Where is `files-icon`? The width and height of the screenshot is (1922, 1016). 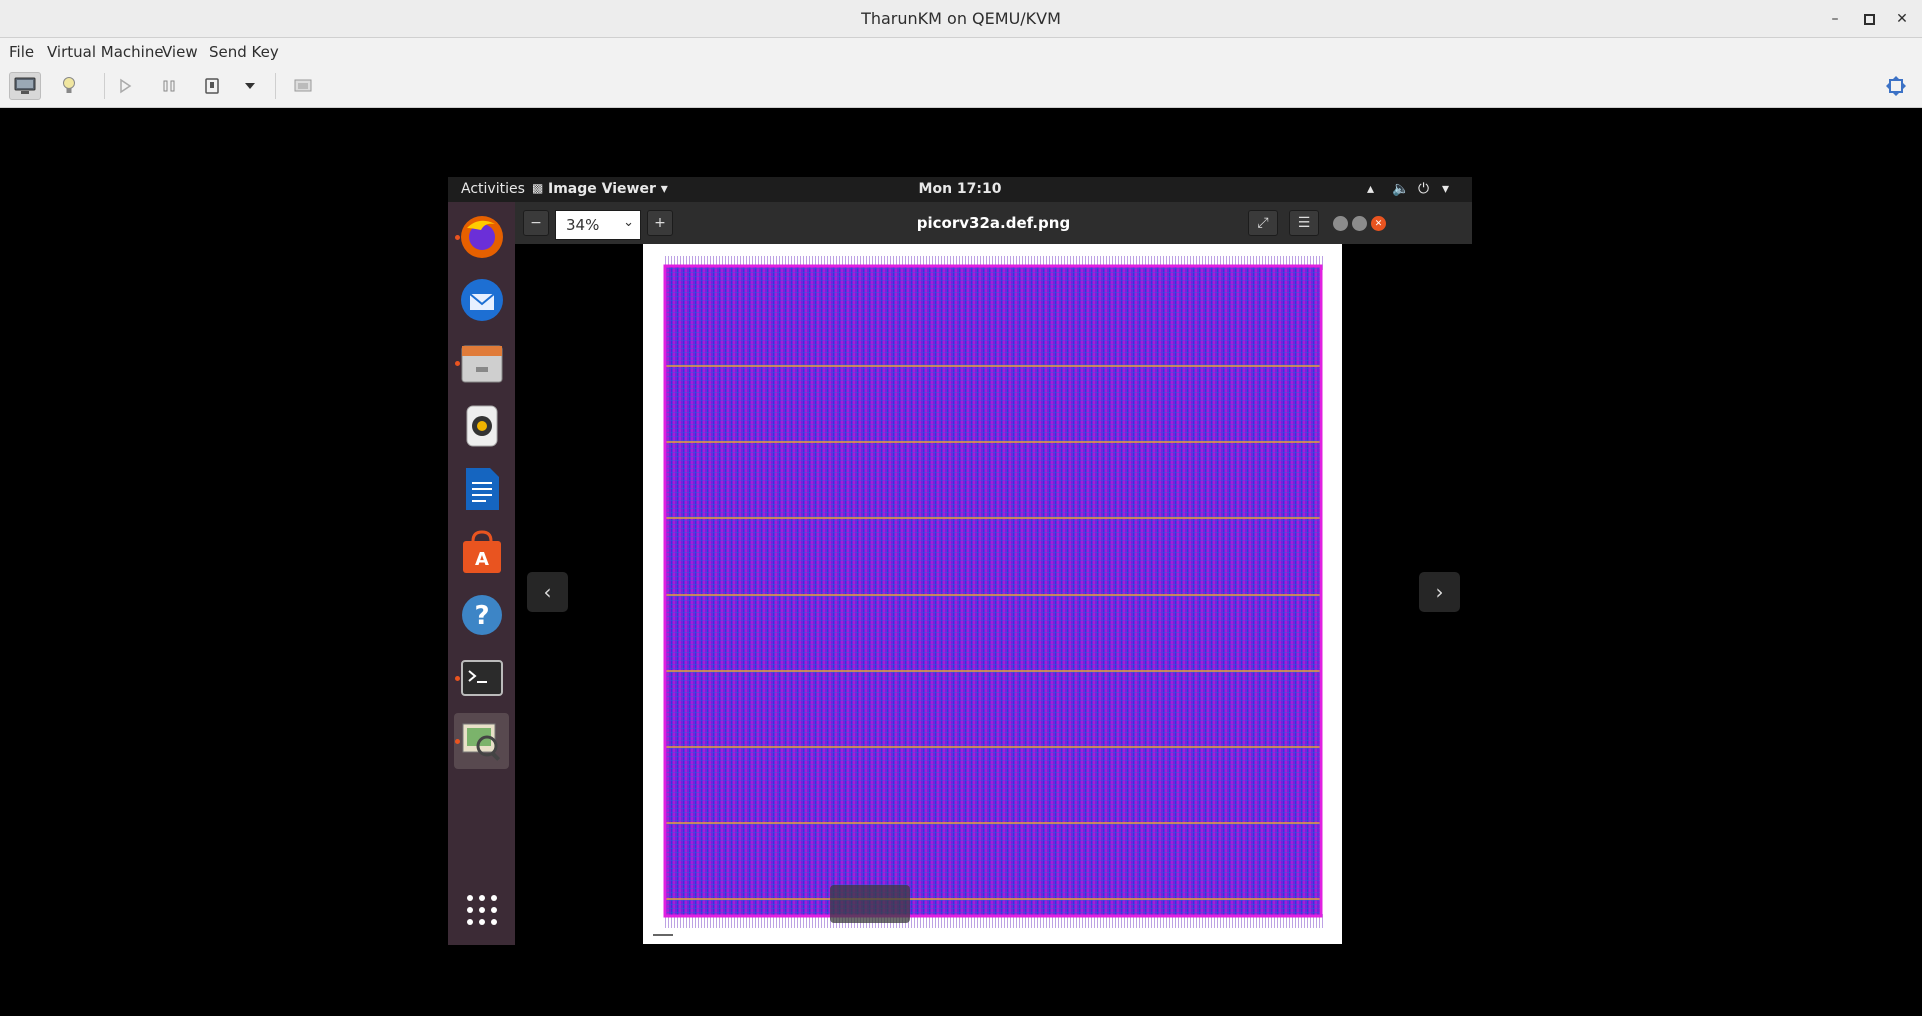 files-icon is located at coordinates (481, 364).